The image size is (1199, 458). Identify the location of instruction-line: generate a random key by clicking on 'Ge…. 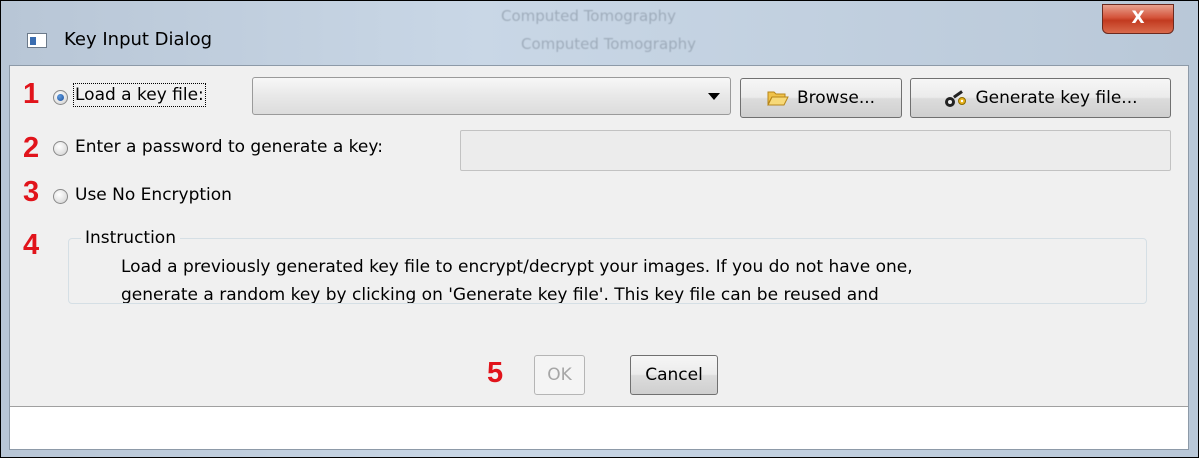
(500, 294).